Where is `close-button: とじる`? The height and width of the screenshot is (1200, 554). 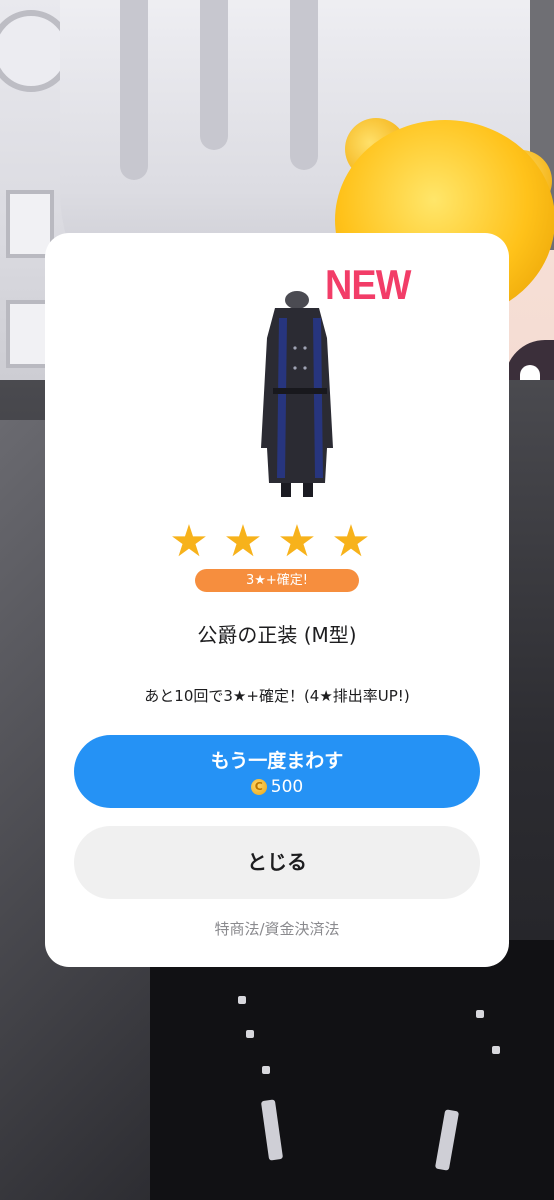 close-button: とじる is located at coordinates (277, 862).